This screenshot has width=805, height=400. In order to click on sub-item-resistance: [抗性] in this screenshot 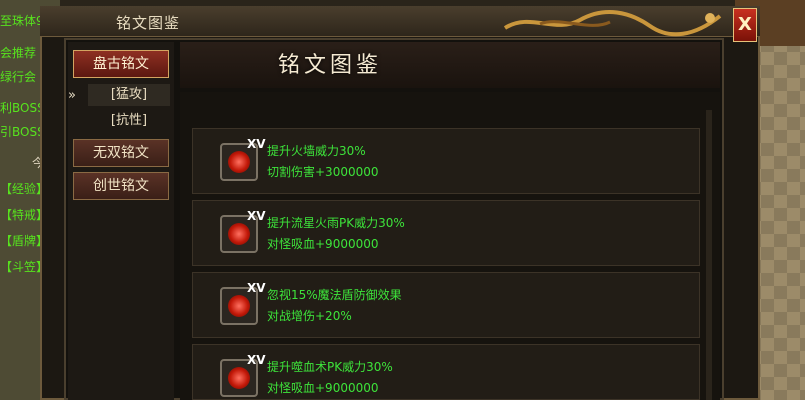, I will do `click(129, 121)`.